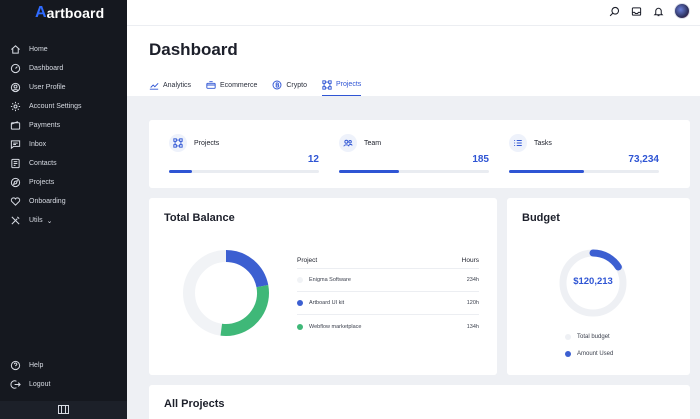 The height and width of the screenshot is (419, 700). Describe the element at coordinates (414, 153) in the screenshot. I see `stat-team: Team 185` at that location.